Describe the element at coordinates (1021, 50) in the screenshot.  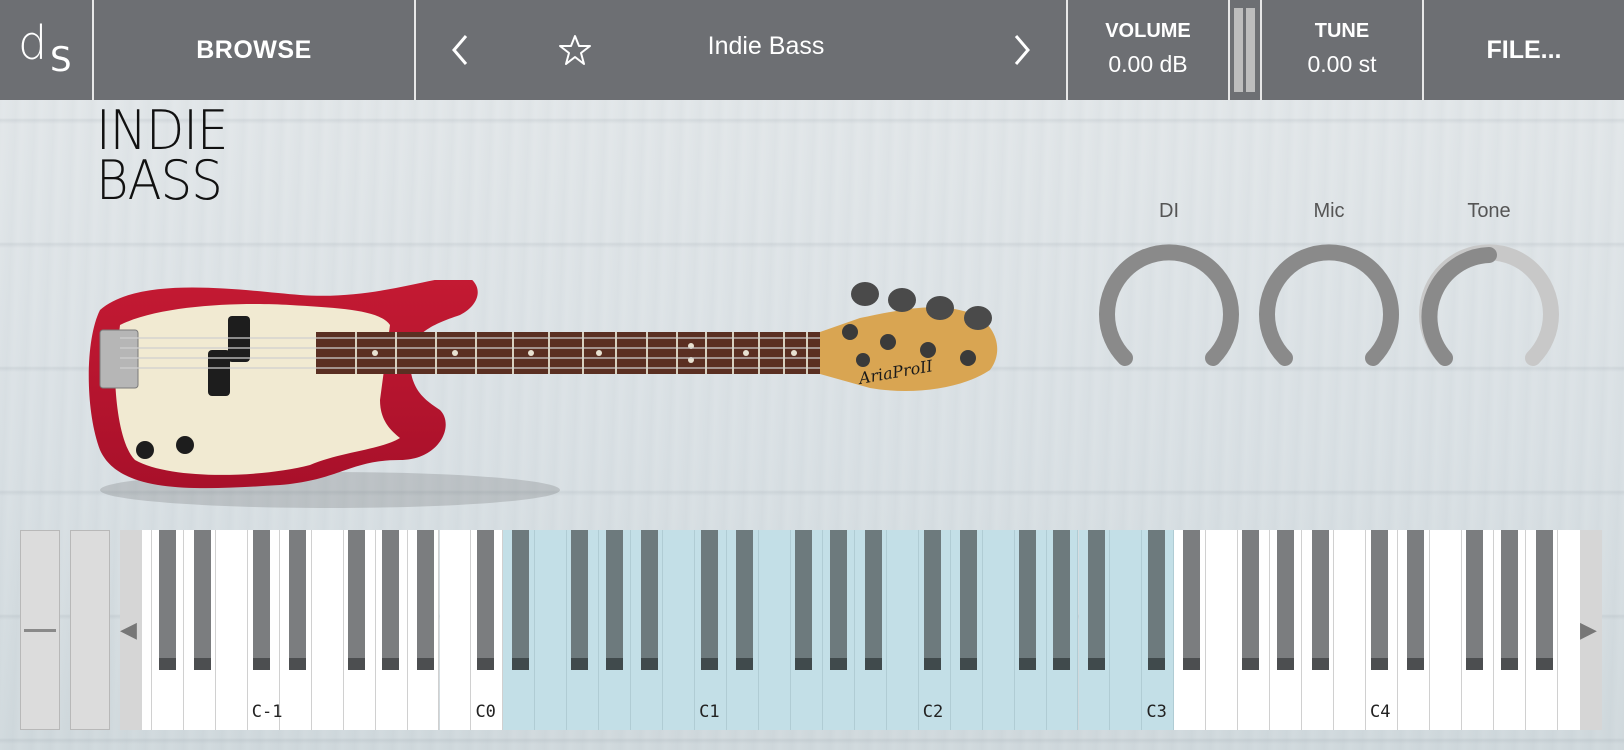
I see `next-preset-icon` at that location.